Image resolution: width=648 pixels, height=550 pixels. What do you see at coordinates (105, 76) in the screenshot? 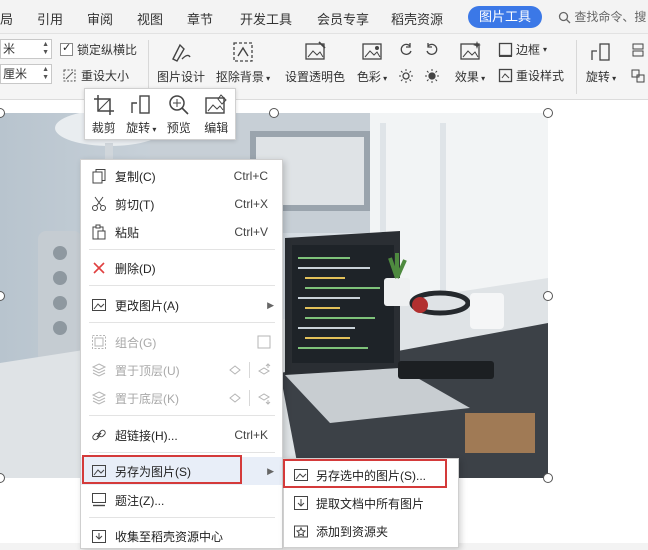
I see `resize-label: 重设大小` at bounding box center [105, 76].